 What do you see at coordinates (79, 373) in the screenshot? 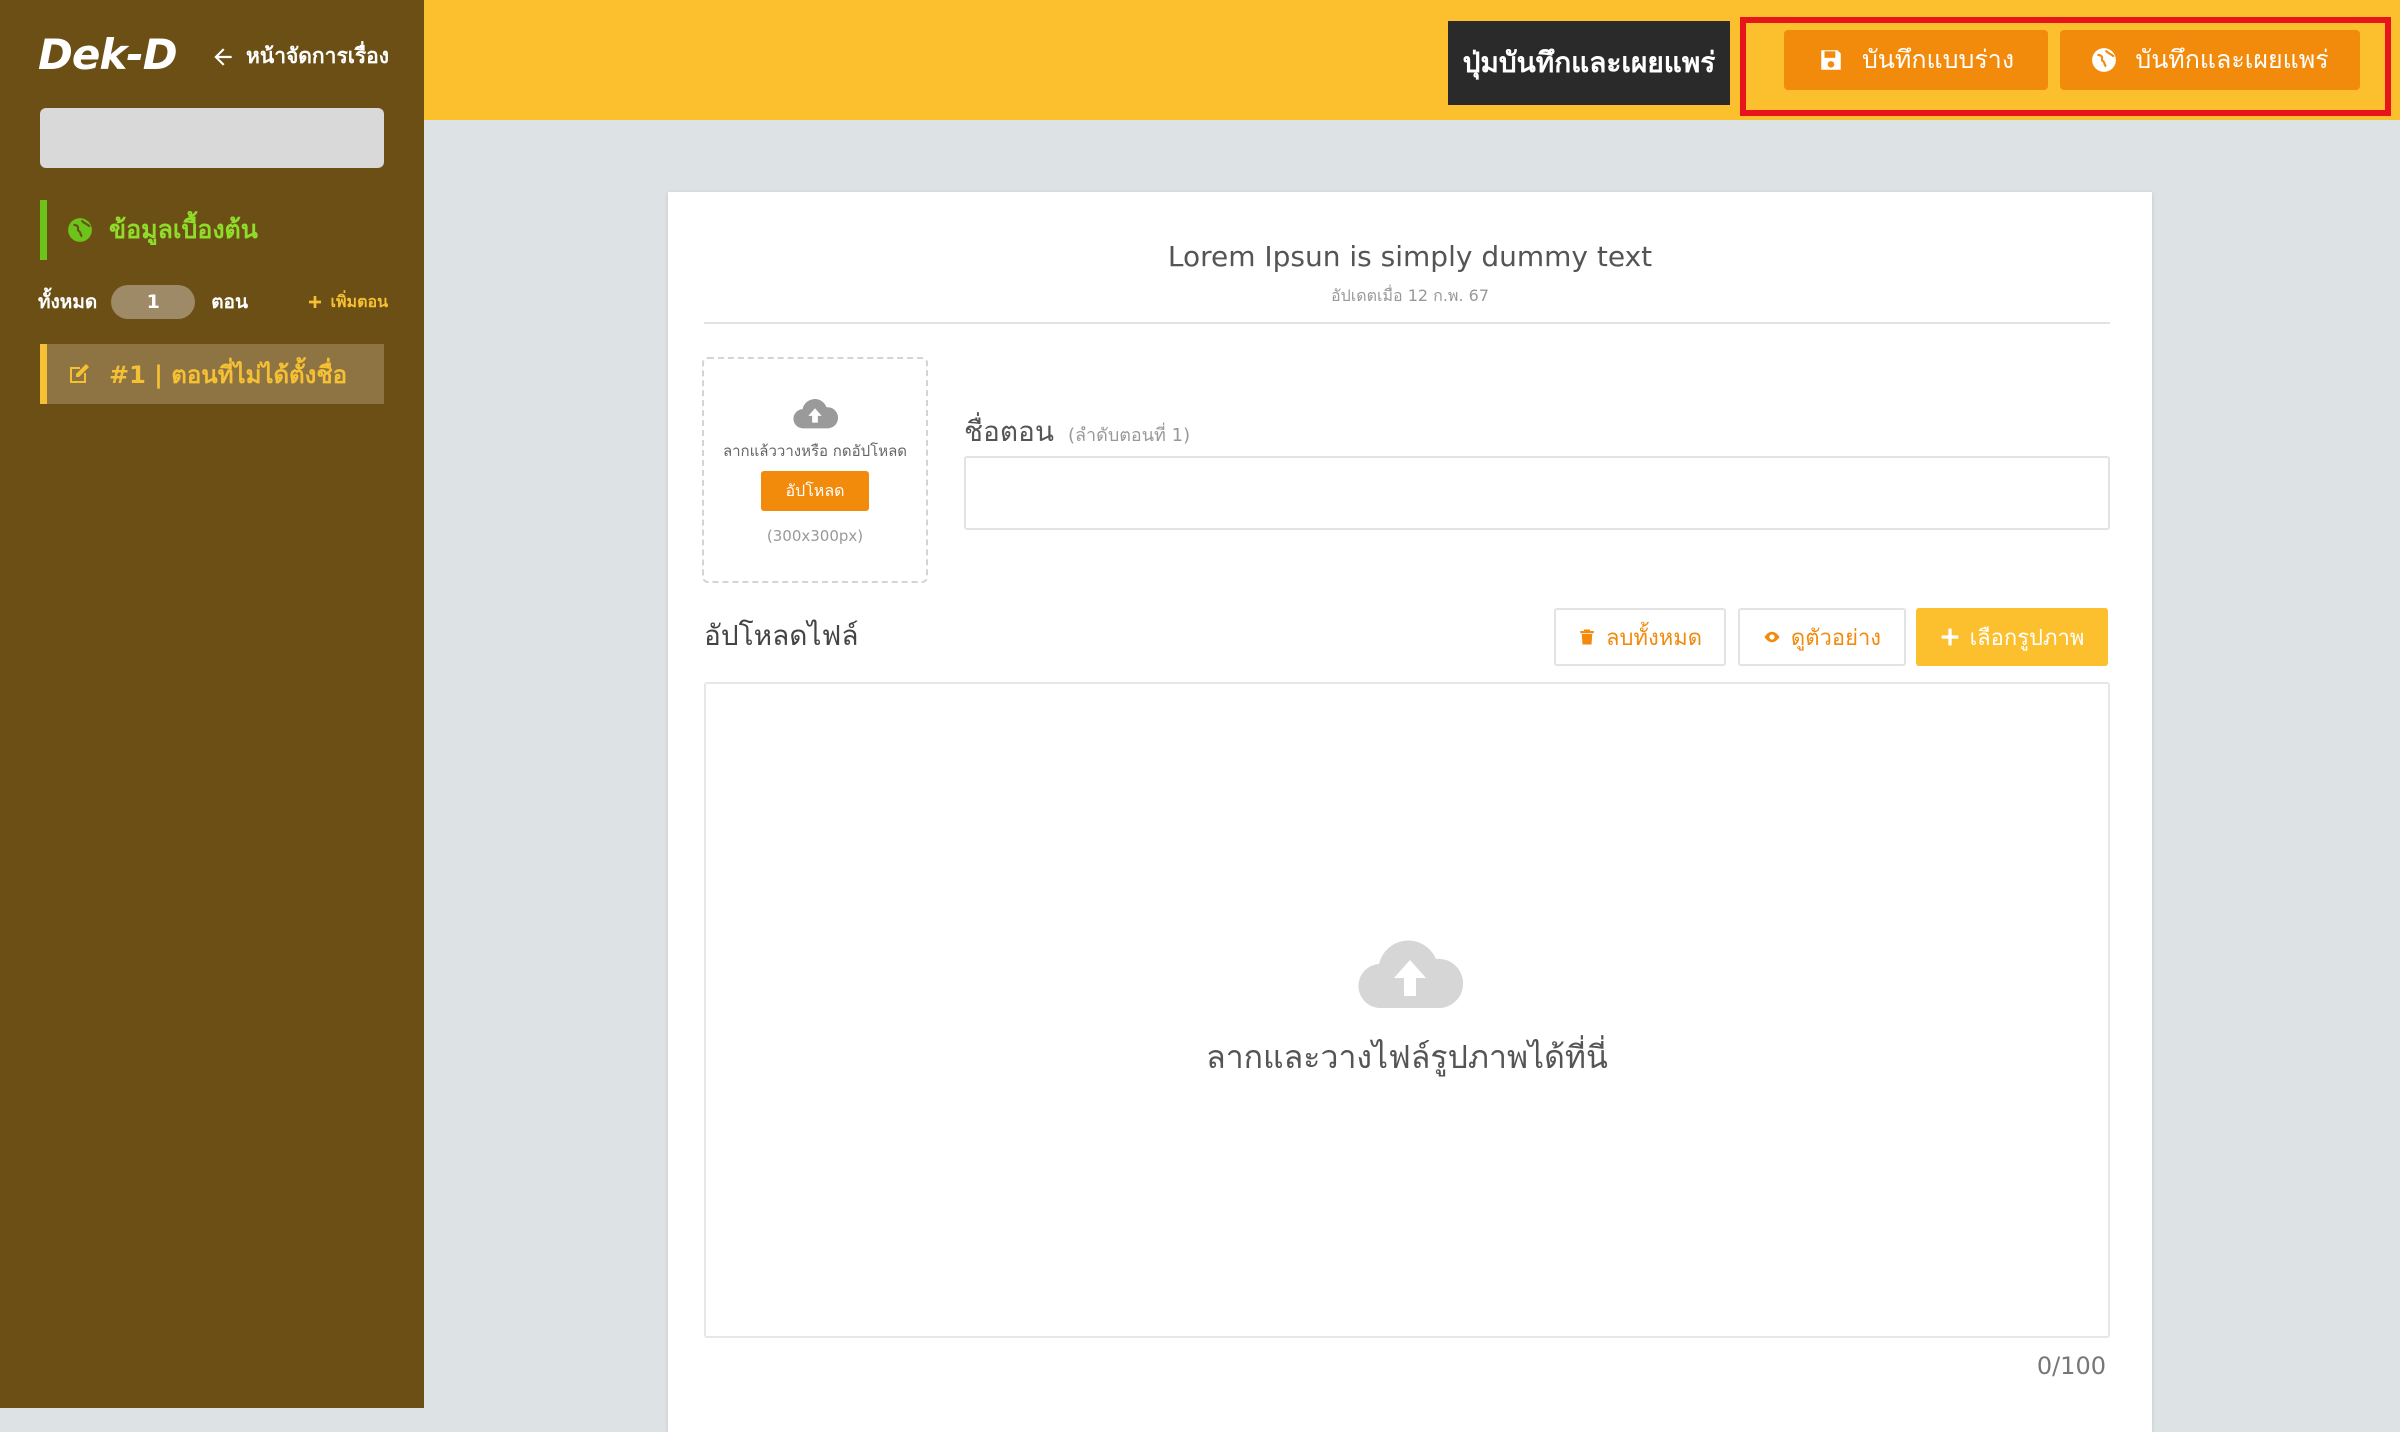
I see `edit-icon` at bounding box center [79, 373].